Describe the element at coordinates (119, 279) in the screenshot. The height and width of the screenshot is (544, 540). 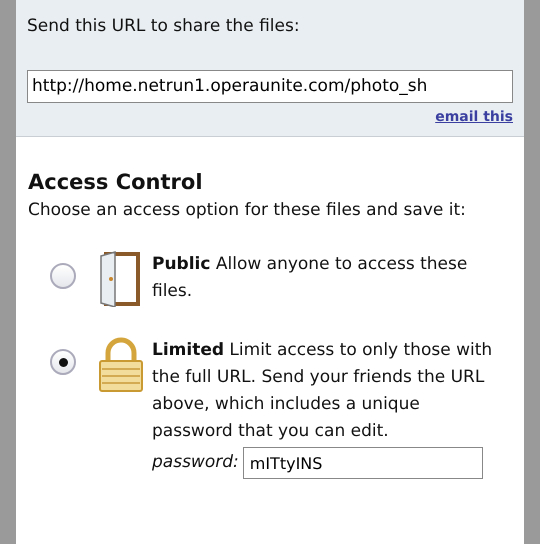
I see `door-icon` at that location.